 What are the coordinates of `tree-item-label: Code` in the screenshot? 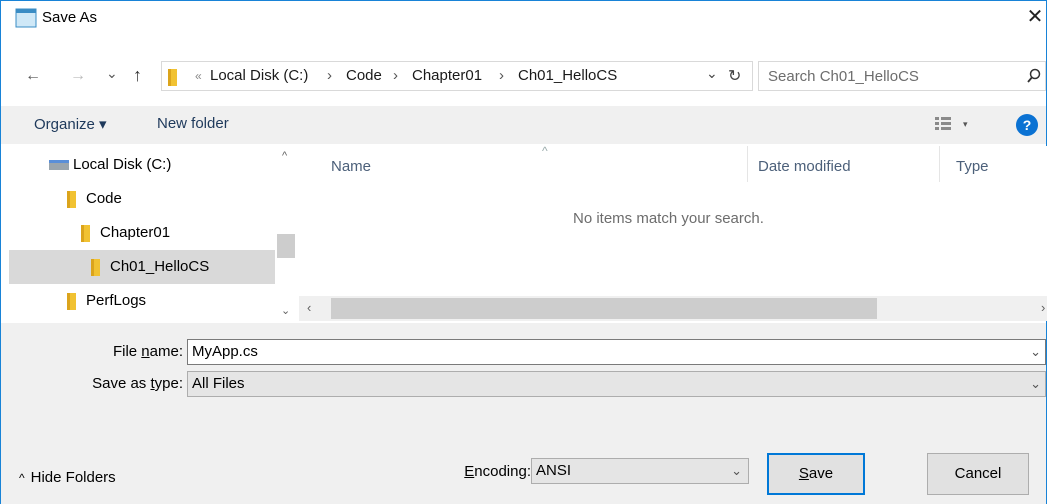 It's located at (104, 198).